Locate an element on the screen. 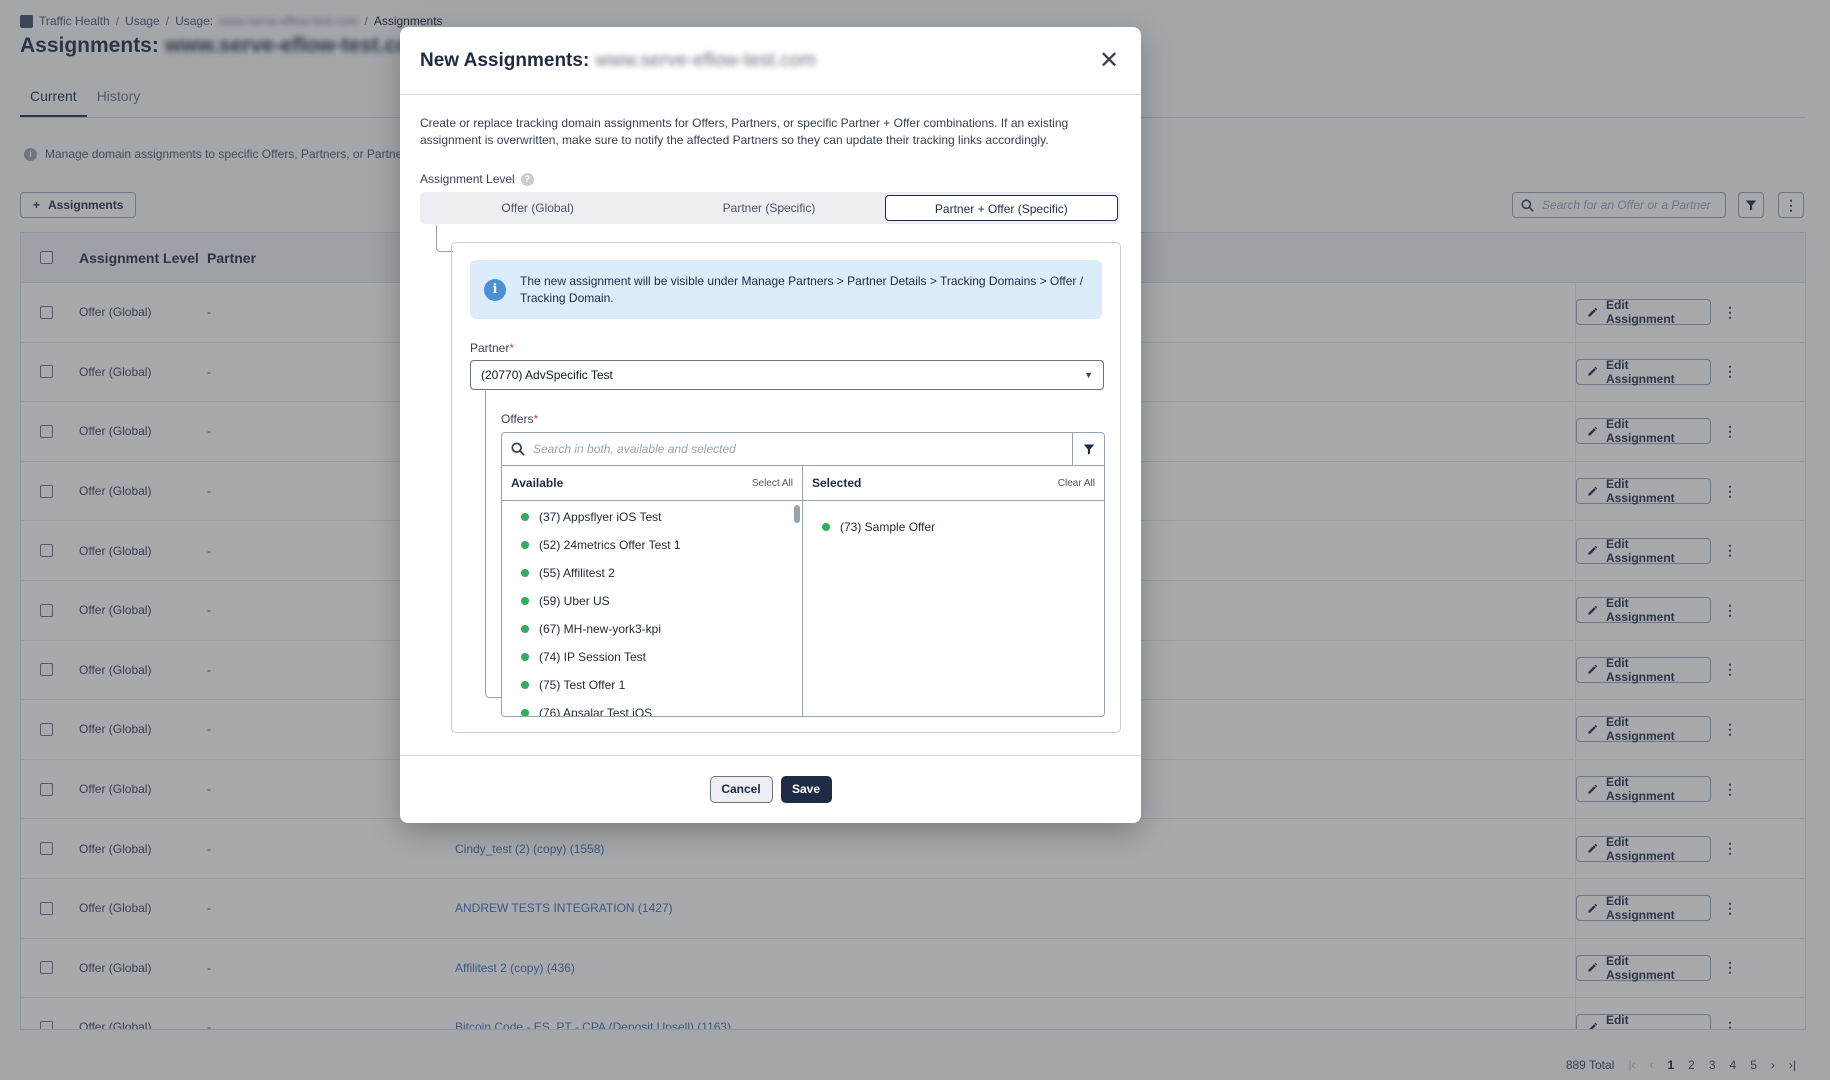  available-offer-item: (37) Appsflyer iOS Test is located at coordinates (648, 517).